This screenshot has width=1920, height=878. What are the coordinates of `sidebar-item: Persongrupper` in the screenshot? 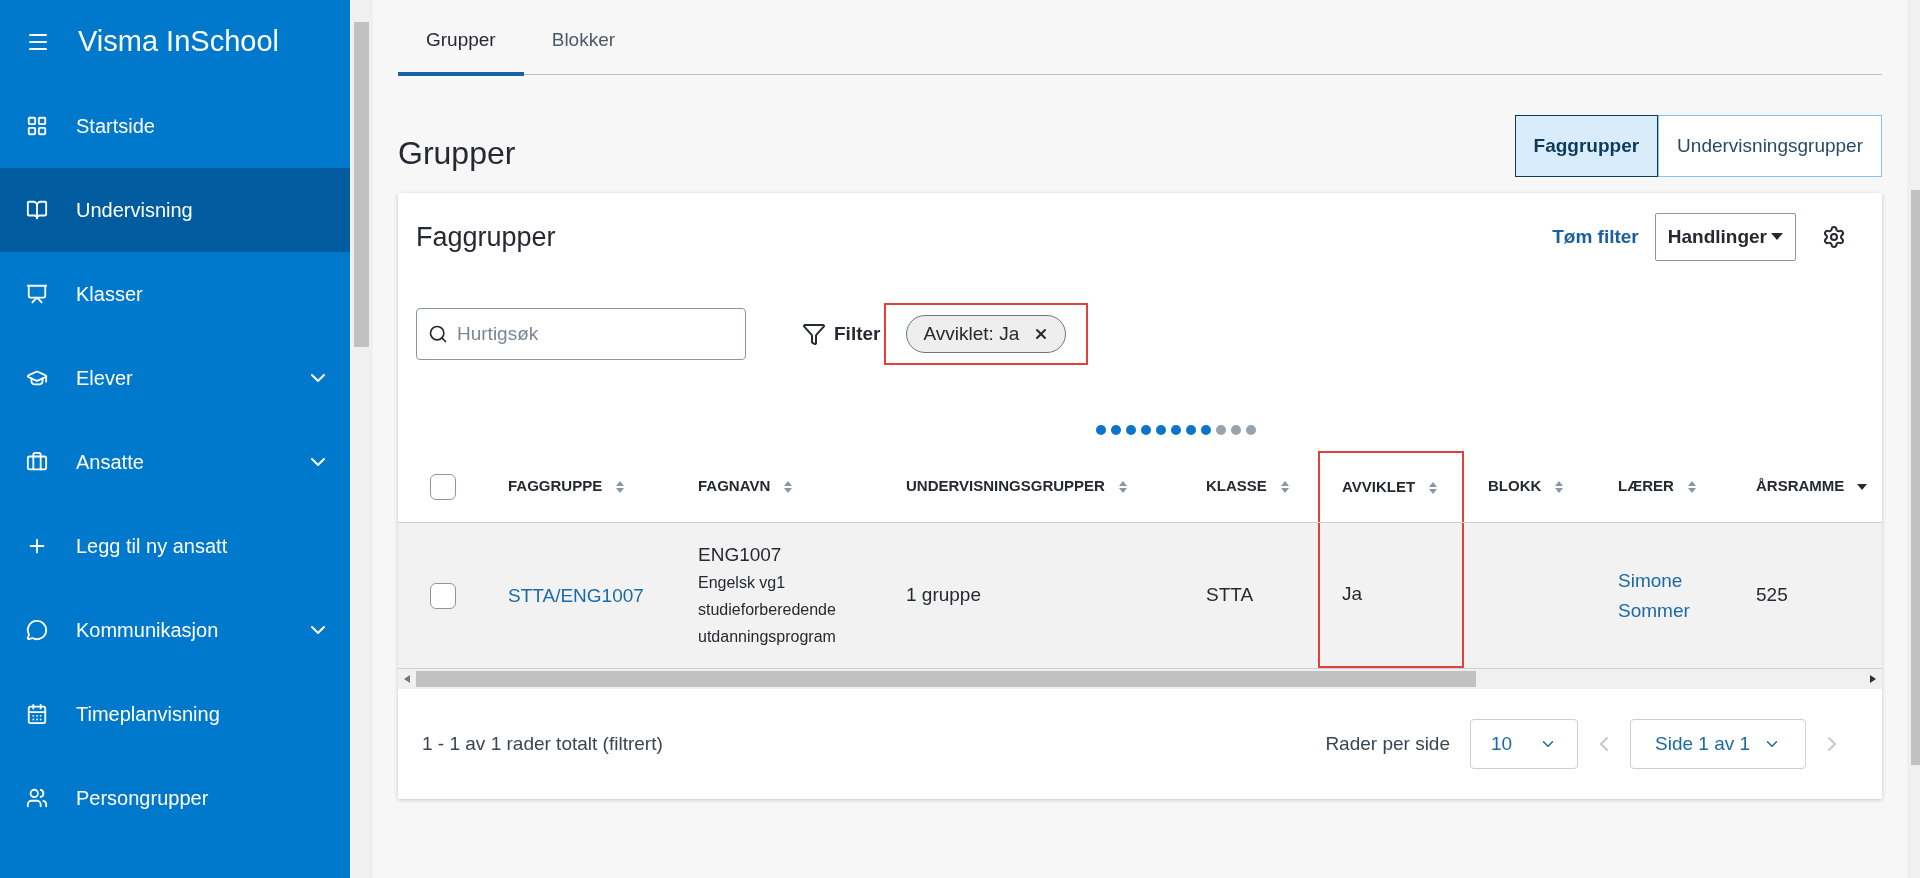 It's located at (175, 798).